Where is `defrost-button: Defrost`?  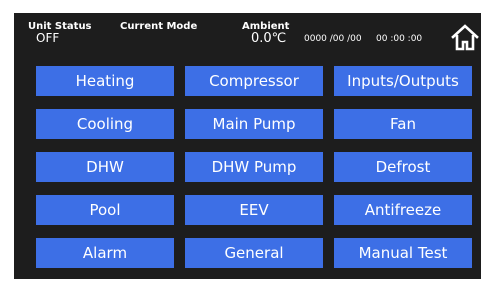 defrost-button: Defrost is located at coordinates (403, 167).